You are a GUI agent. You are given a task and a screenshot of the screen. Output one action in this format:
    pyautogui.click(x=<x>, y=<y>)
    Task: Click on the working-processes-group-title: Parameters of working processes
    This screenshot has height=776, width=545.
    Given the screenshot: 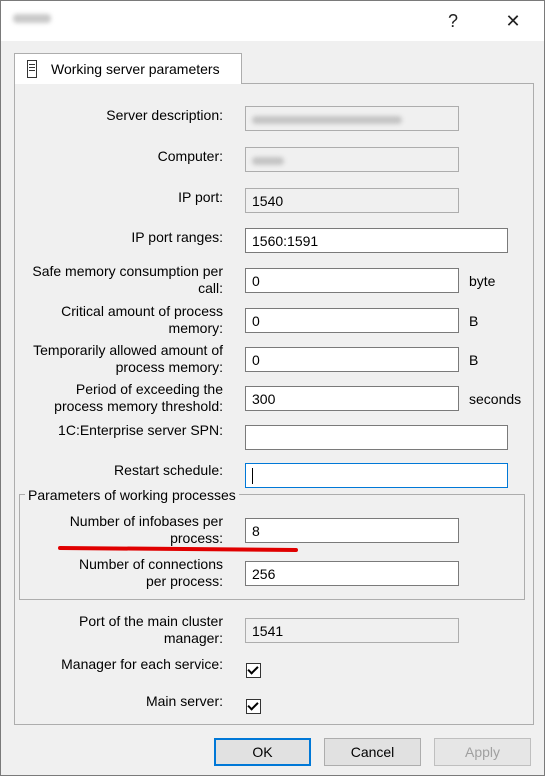 What is the action you would take?
    pyautogui.click(x=132, y=495)
    